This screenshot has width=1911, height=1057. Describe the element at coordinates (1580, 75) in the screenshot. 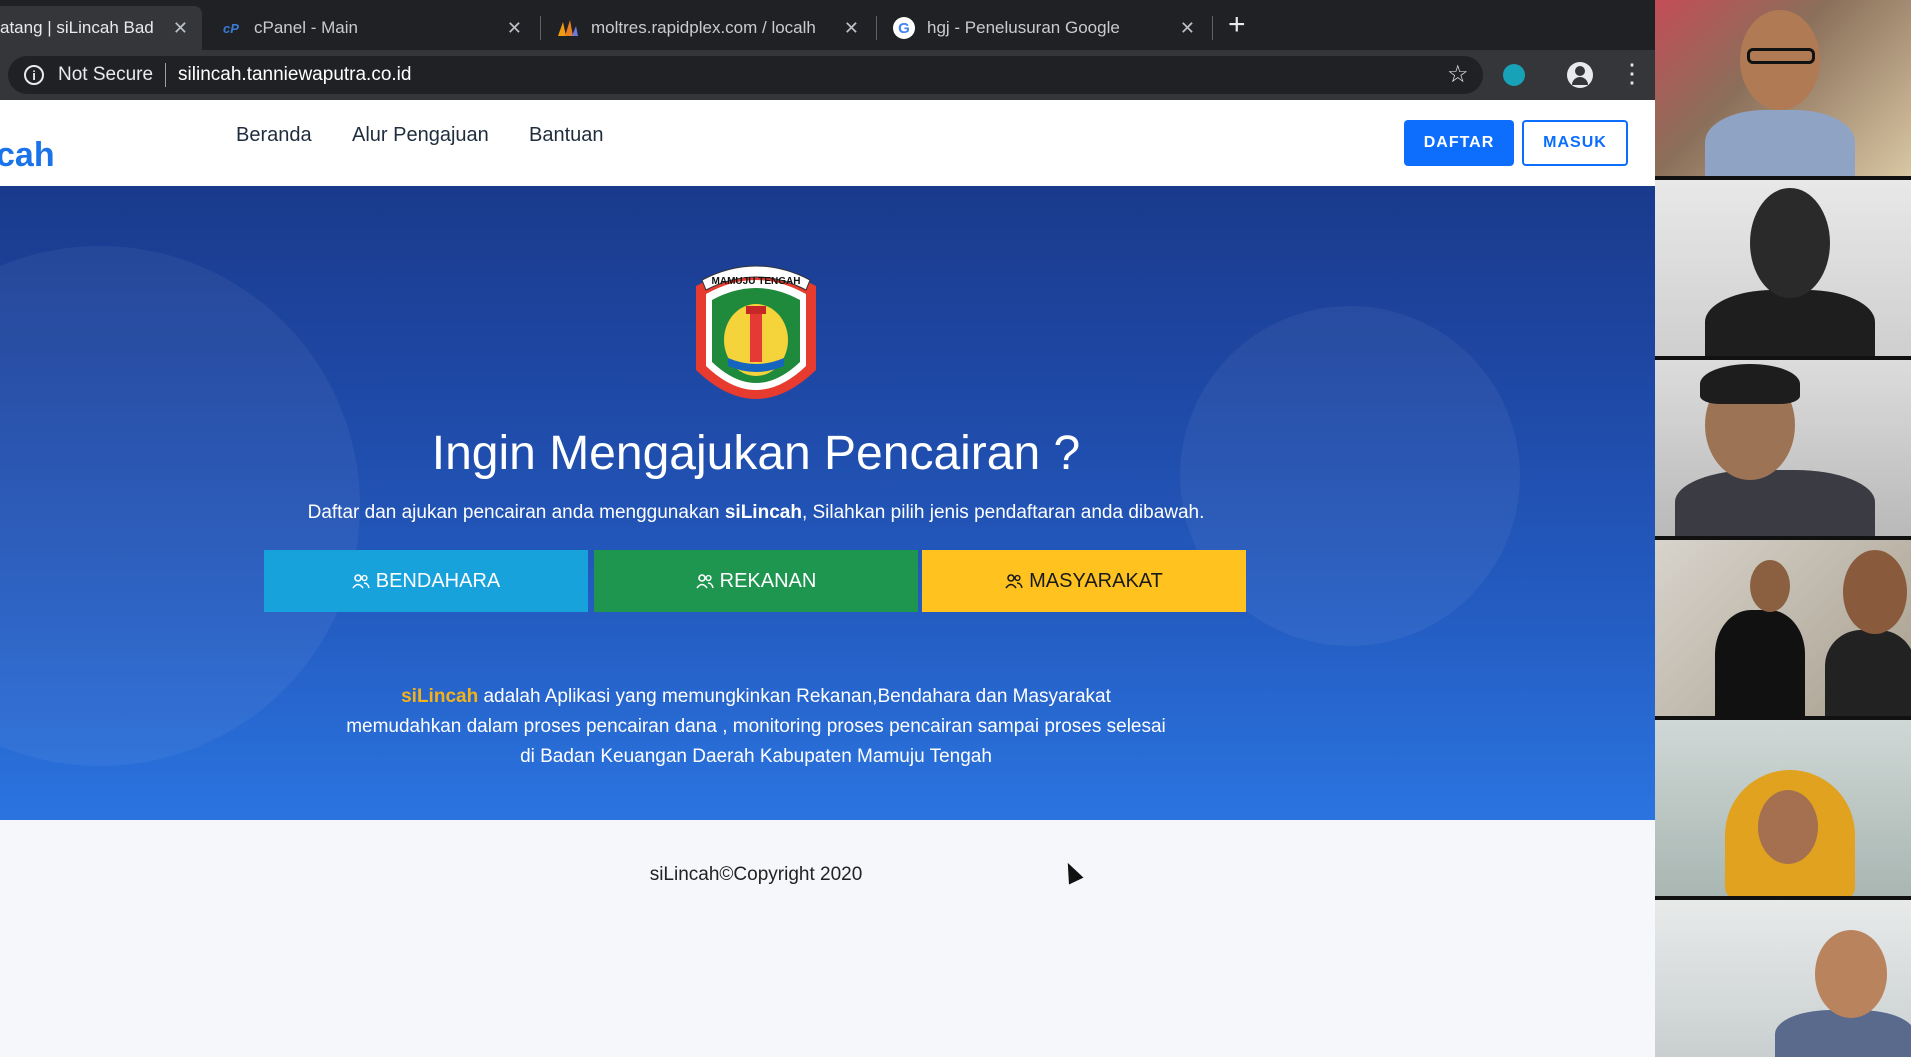

I see `profile-icon` at that location.